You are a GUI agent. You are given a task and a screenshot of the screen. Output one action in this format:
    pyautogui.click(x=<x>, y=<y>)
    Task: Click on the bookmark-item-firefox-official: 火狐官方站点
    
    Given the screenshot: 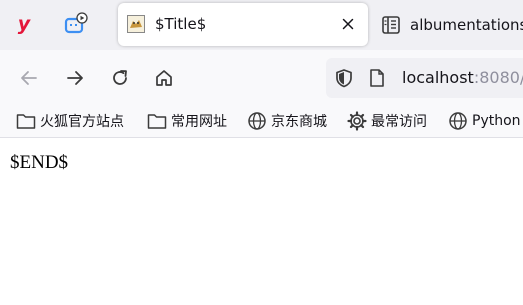 What is the action you would take?
    pyautogui.click(x=70, y=121)
    